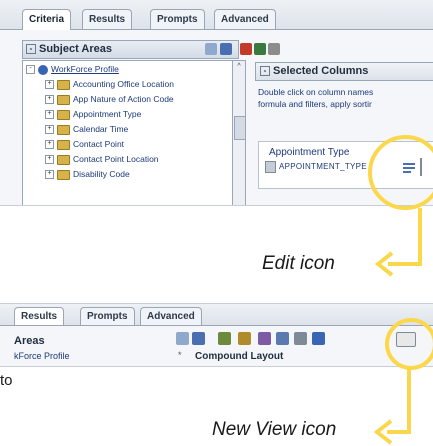 The height and width of the screenshot is (446, 433). I want to click on edit-icon-highlight-circle, so click(400, 172).